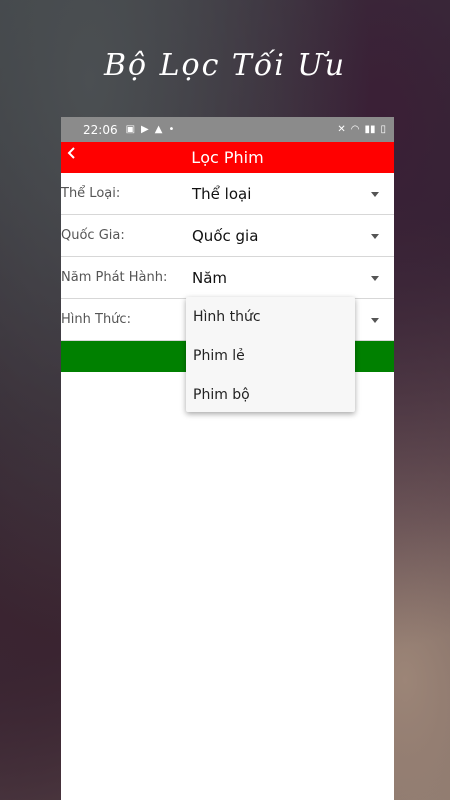 This screenshot has height=800, width=450. What do you see at coordinates (209, 278) in the screenshot?
I see `year-select-value: Năm` at bounding box center [209, 278].